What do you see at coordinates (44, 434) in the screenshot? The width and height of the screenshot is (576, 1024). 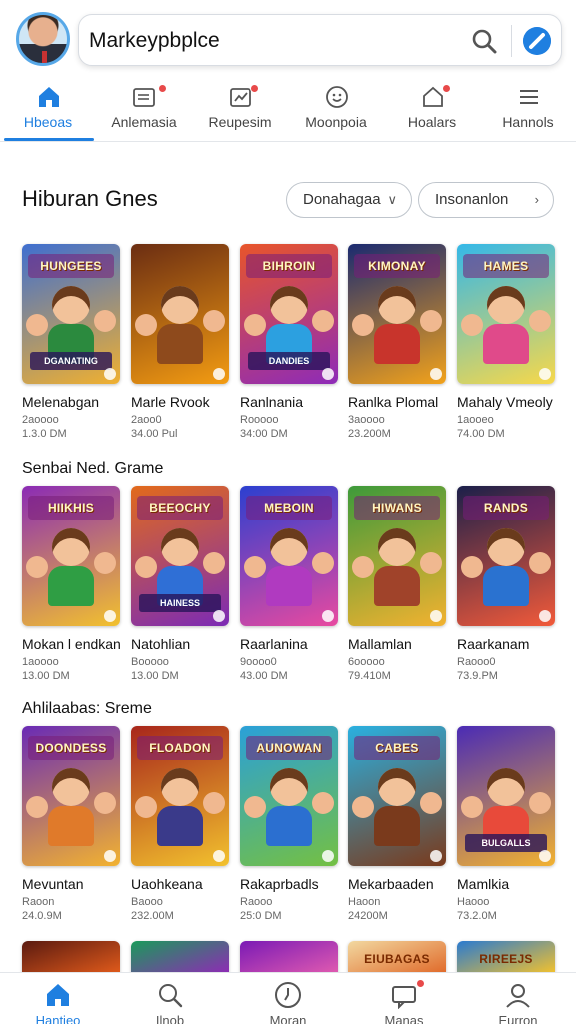 I see `game-size: 1.3.0 DM` at bounding box center [44, 434].